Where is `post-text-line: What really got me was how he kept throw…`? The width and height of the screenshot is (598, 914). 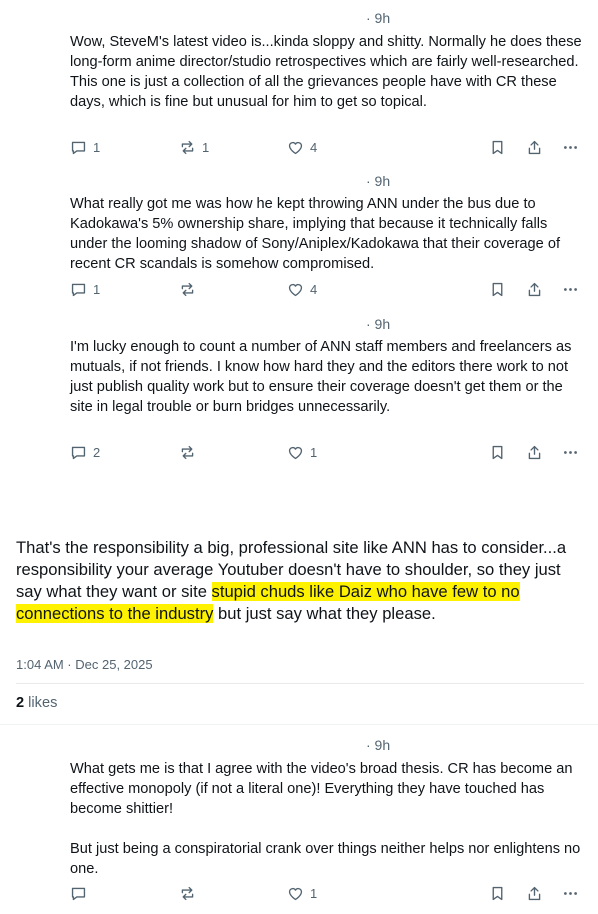
post-text-line: What really got me was how he kept throw… is located at coordinates (315, 234).